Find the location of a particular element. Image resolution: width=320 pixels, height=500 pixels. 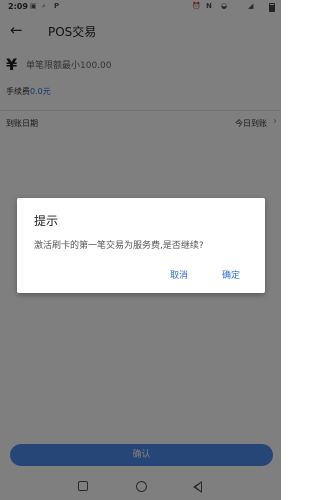

dialog-cancel-button: 取消 is located at coordinates (179, 274).